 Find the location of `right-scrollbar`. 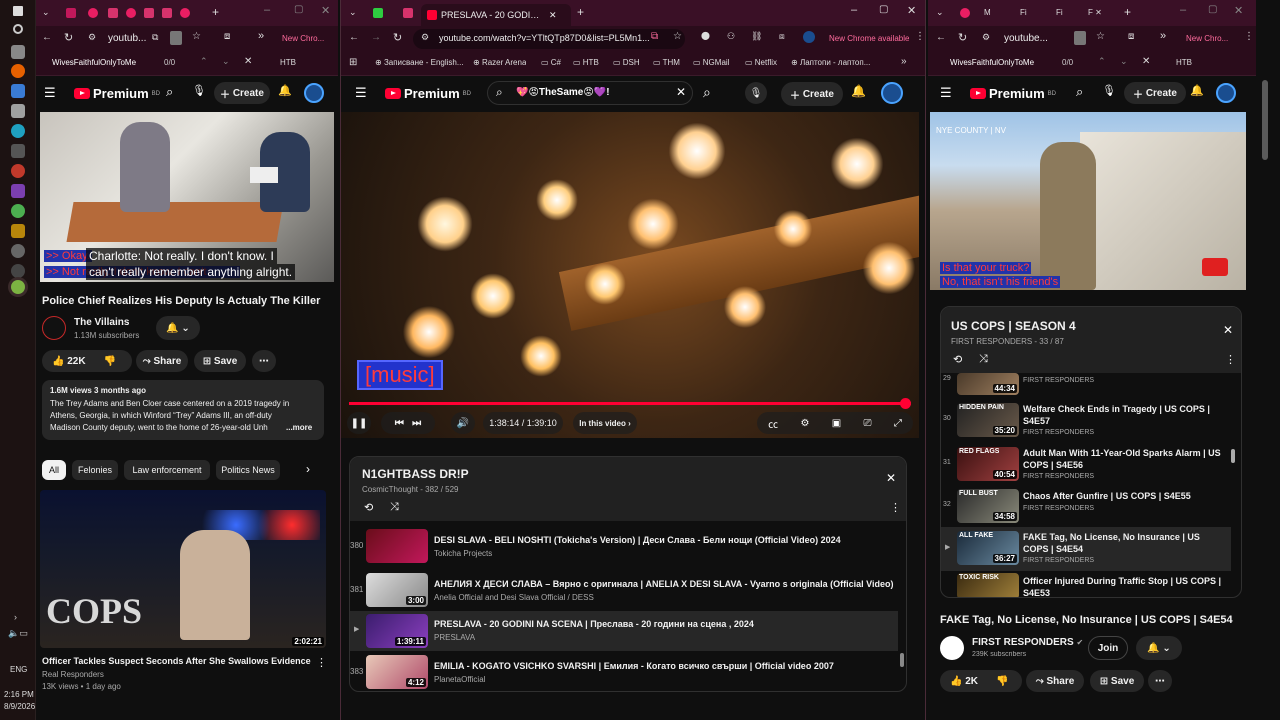

right-scrollbar is located at coordinates (1265, 120).